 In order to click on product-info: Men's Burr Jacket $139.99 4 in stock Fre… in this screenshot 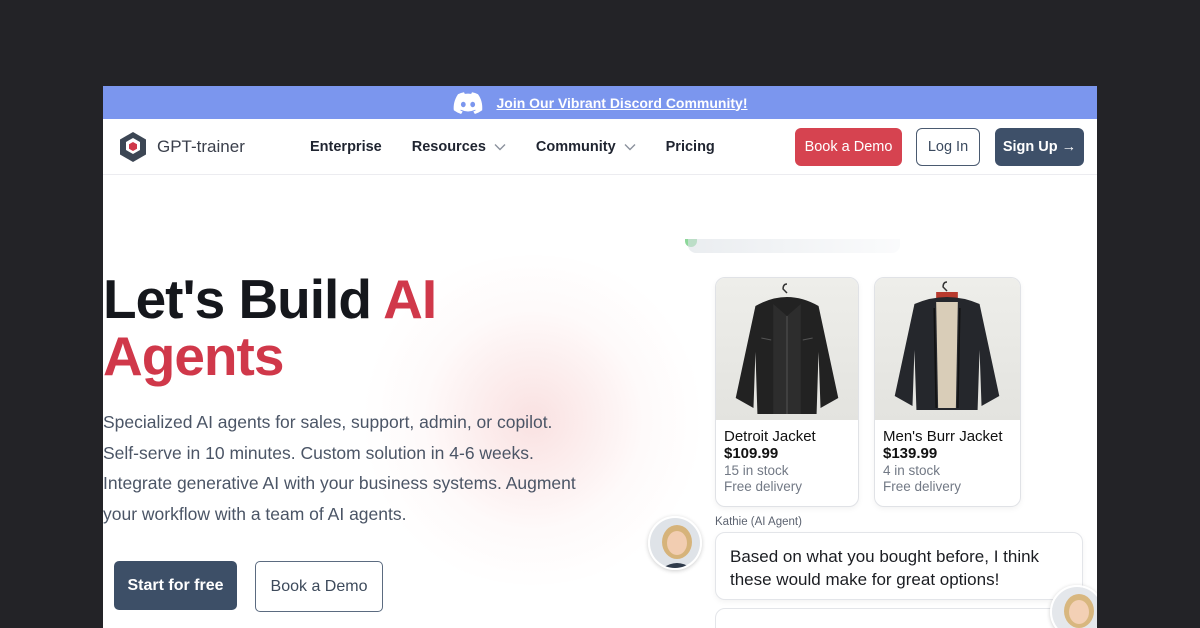, I will do `click(947, 457)`.